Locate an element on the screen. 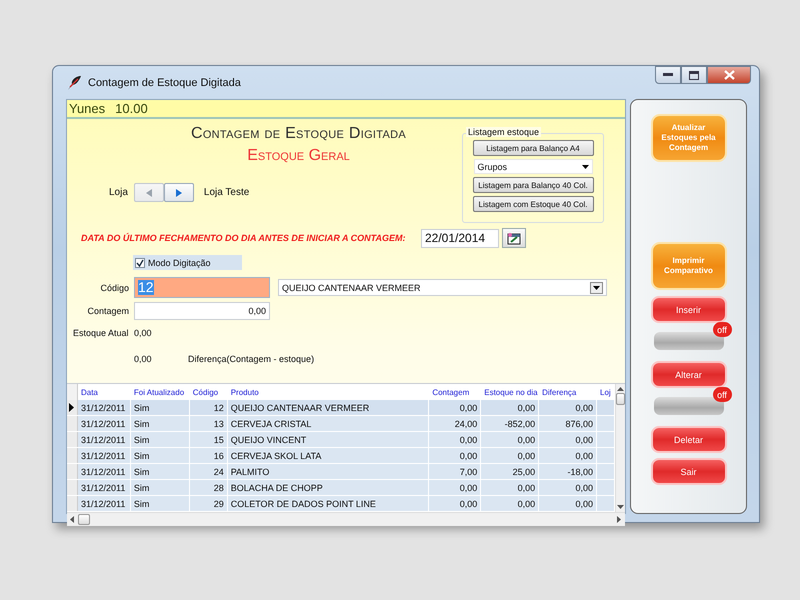  table-row: 31/12/2011 Sim 24 PALMITO 7,00 25,00 -18,00 is located at coordinates (341, 472).